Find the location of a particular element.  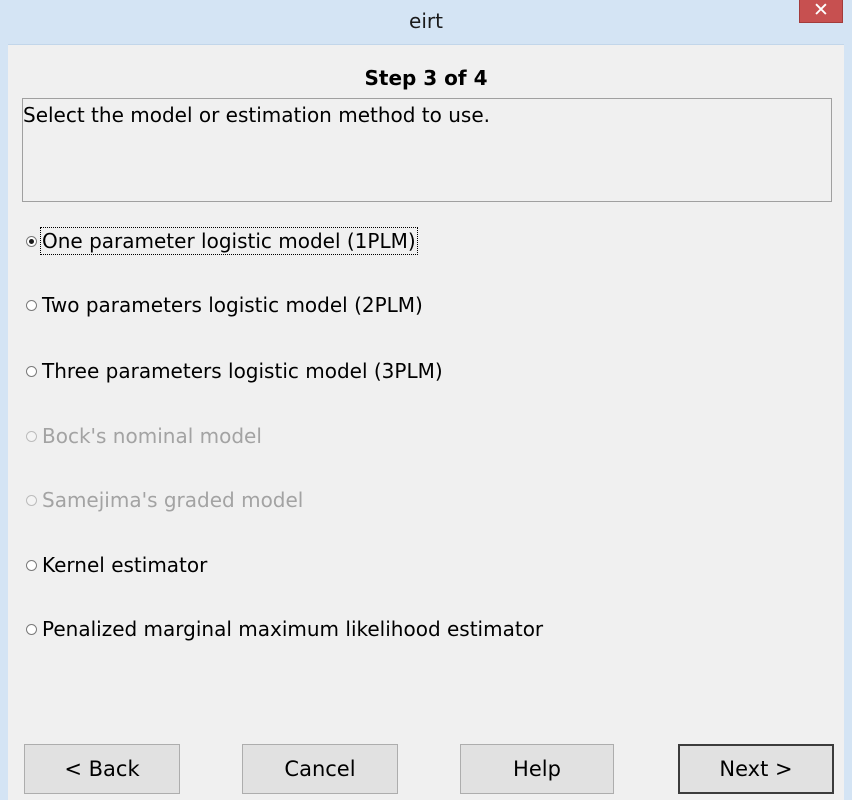

radio-label: Samejima's graded model is located at coordinates (173, 500).